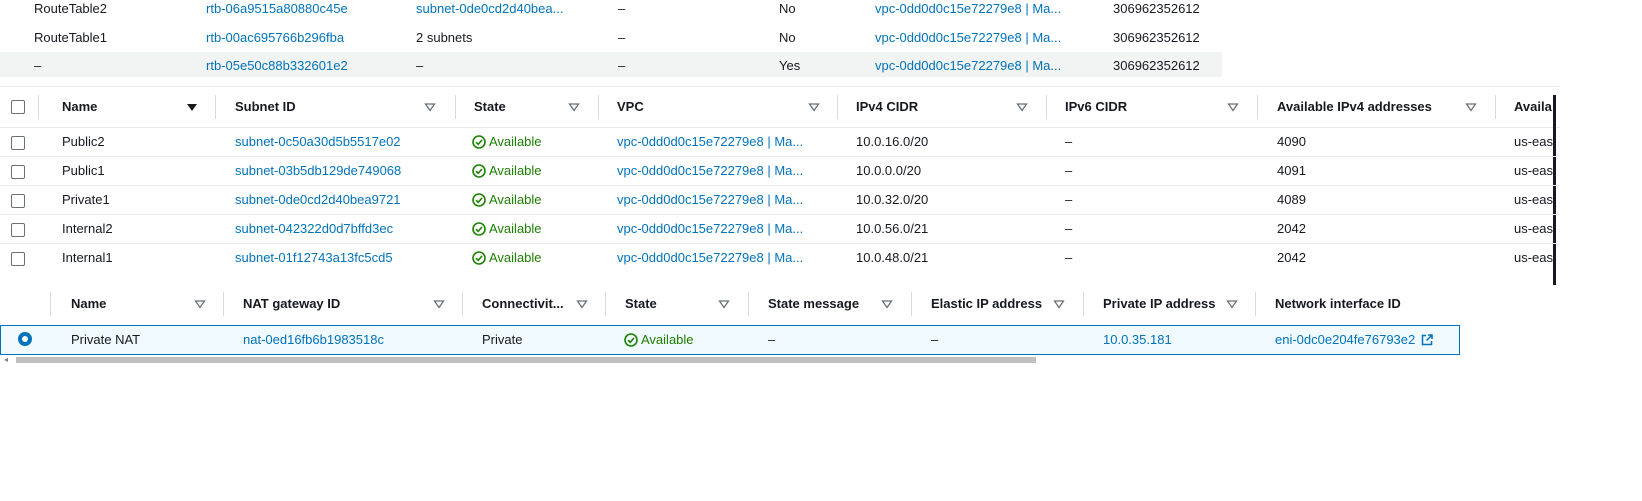 This screenshot has height=501, width=1642. I want to click on column-header-availability-zone: Availa, so click(1533, 107).